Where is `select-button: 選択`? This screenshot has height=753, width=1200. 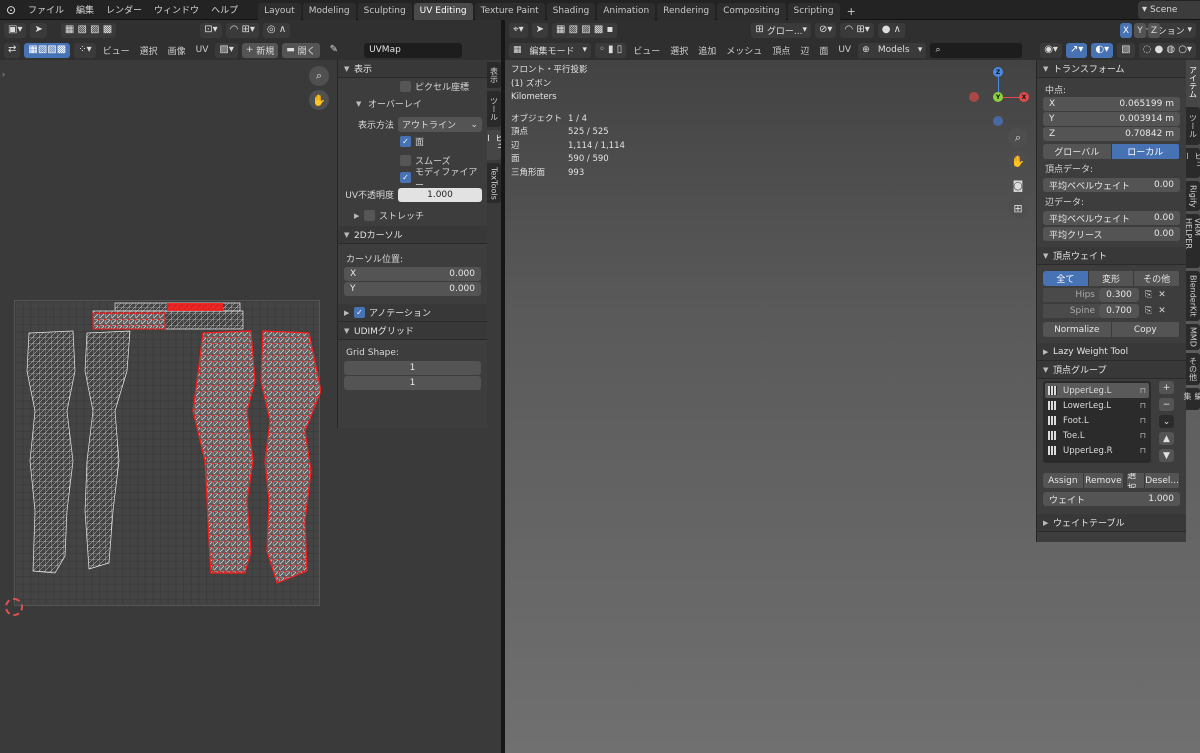
select-button: 選択 is located at coordinates (1136, 480).